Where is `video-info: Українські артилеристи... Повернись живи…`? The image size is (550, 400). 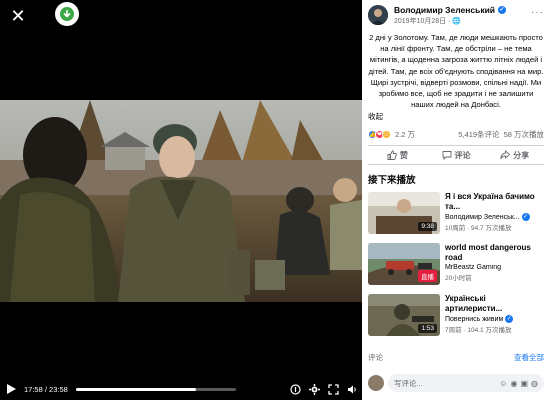
video-info: Українські артилеристи... Повернись живи… is located at coordinates (494, 315).